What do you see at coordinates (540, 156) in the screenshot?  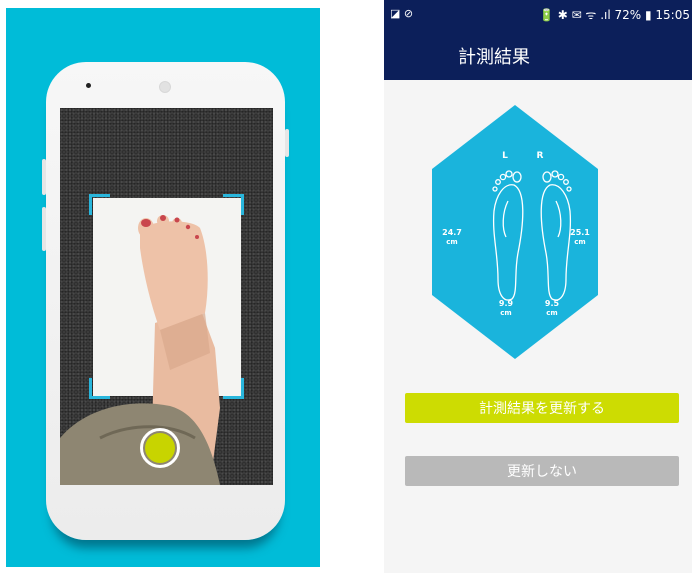 I see `right-foot-label: R` at bounding box center [540, 156].